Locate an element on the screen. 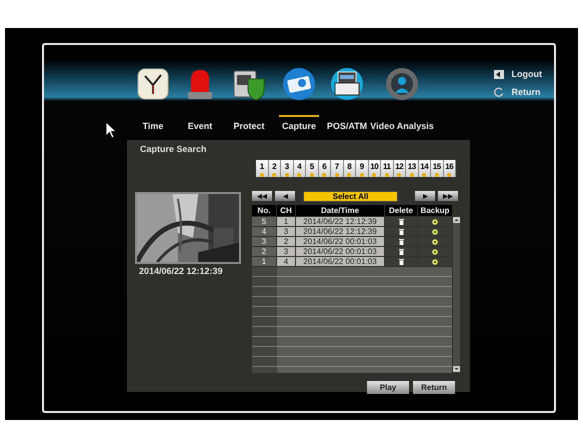  column-header: Delete is located at coordinates (401, 210).